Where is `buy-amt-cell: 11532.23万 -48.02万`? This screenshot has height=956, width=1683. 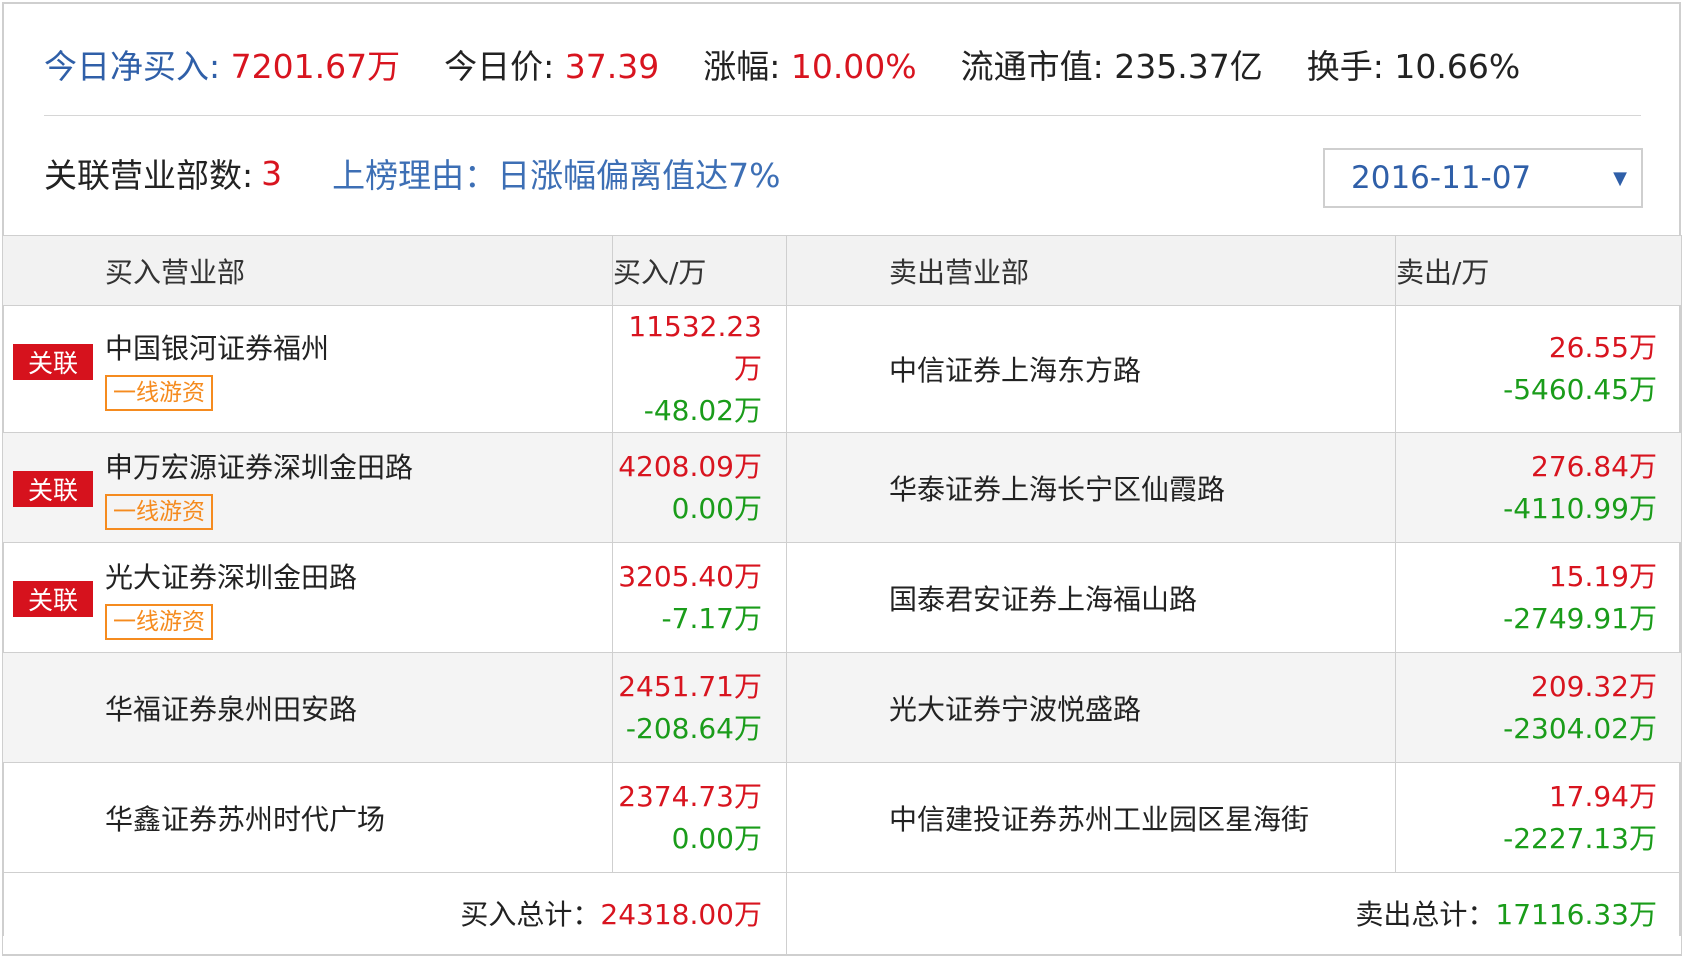
buy-amt-cell: 11532.23万 -48.02万 is located at coordinates (699, 369).